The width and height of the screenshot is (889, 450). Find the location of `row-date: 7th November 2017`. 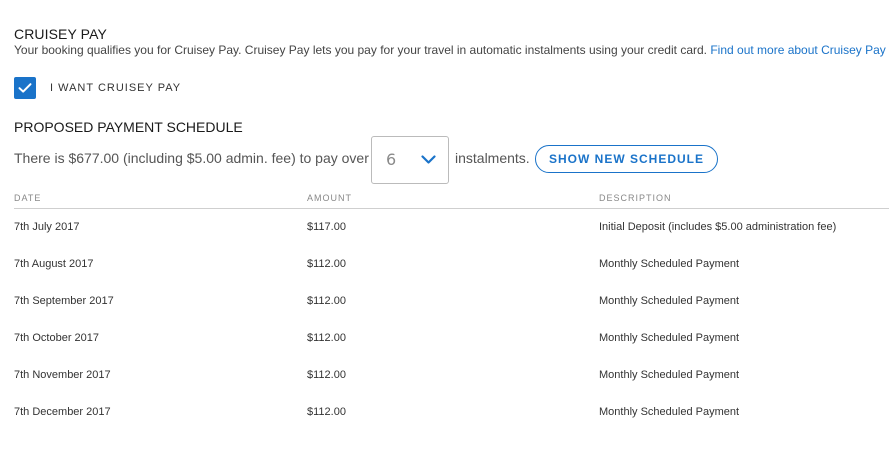

row-date: 7th November 2017 is located at coordinates (62, 375).